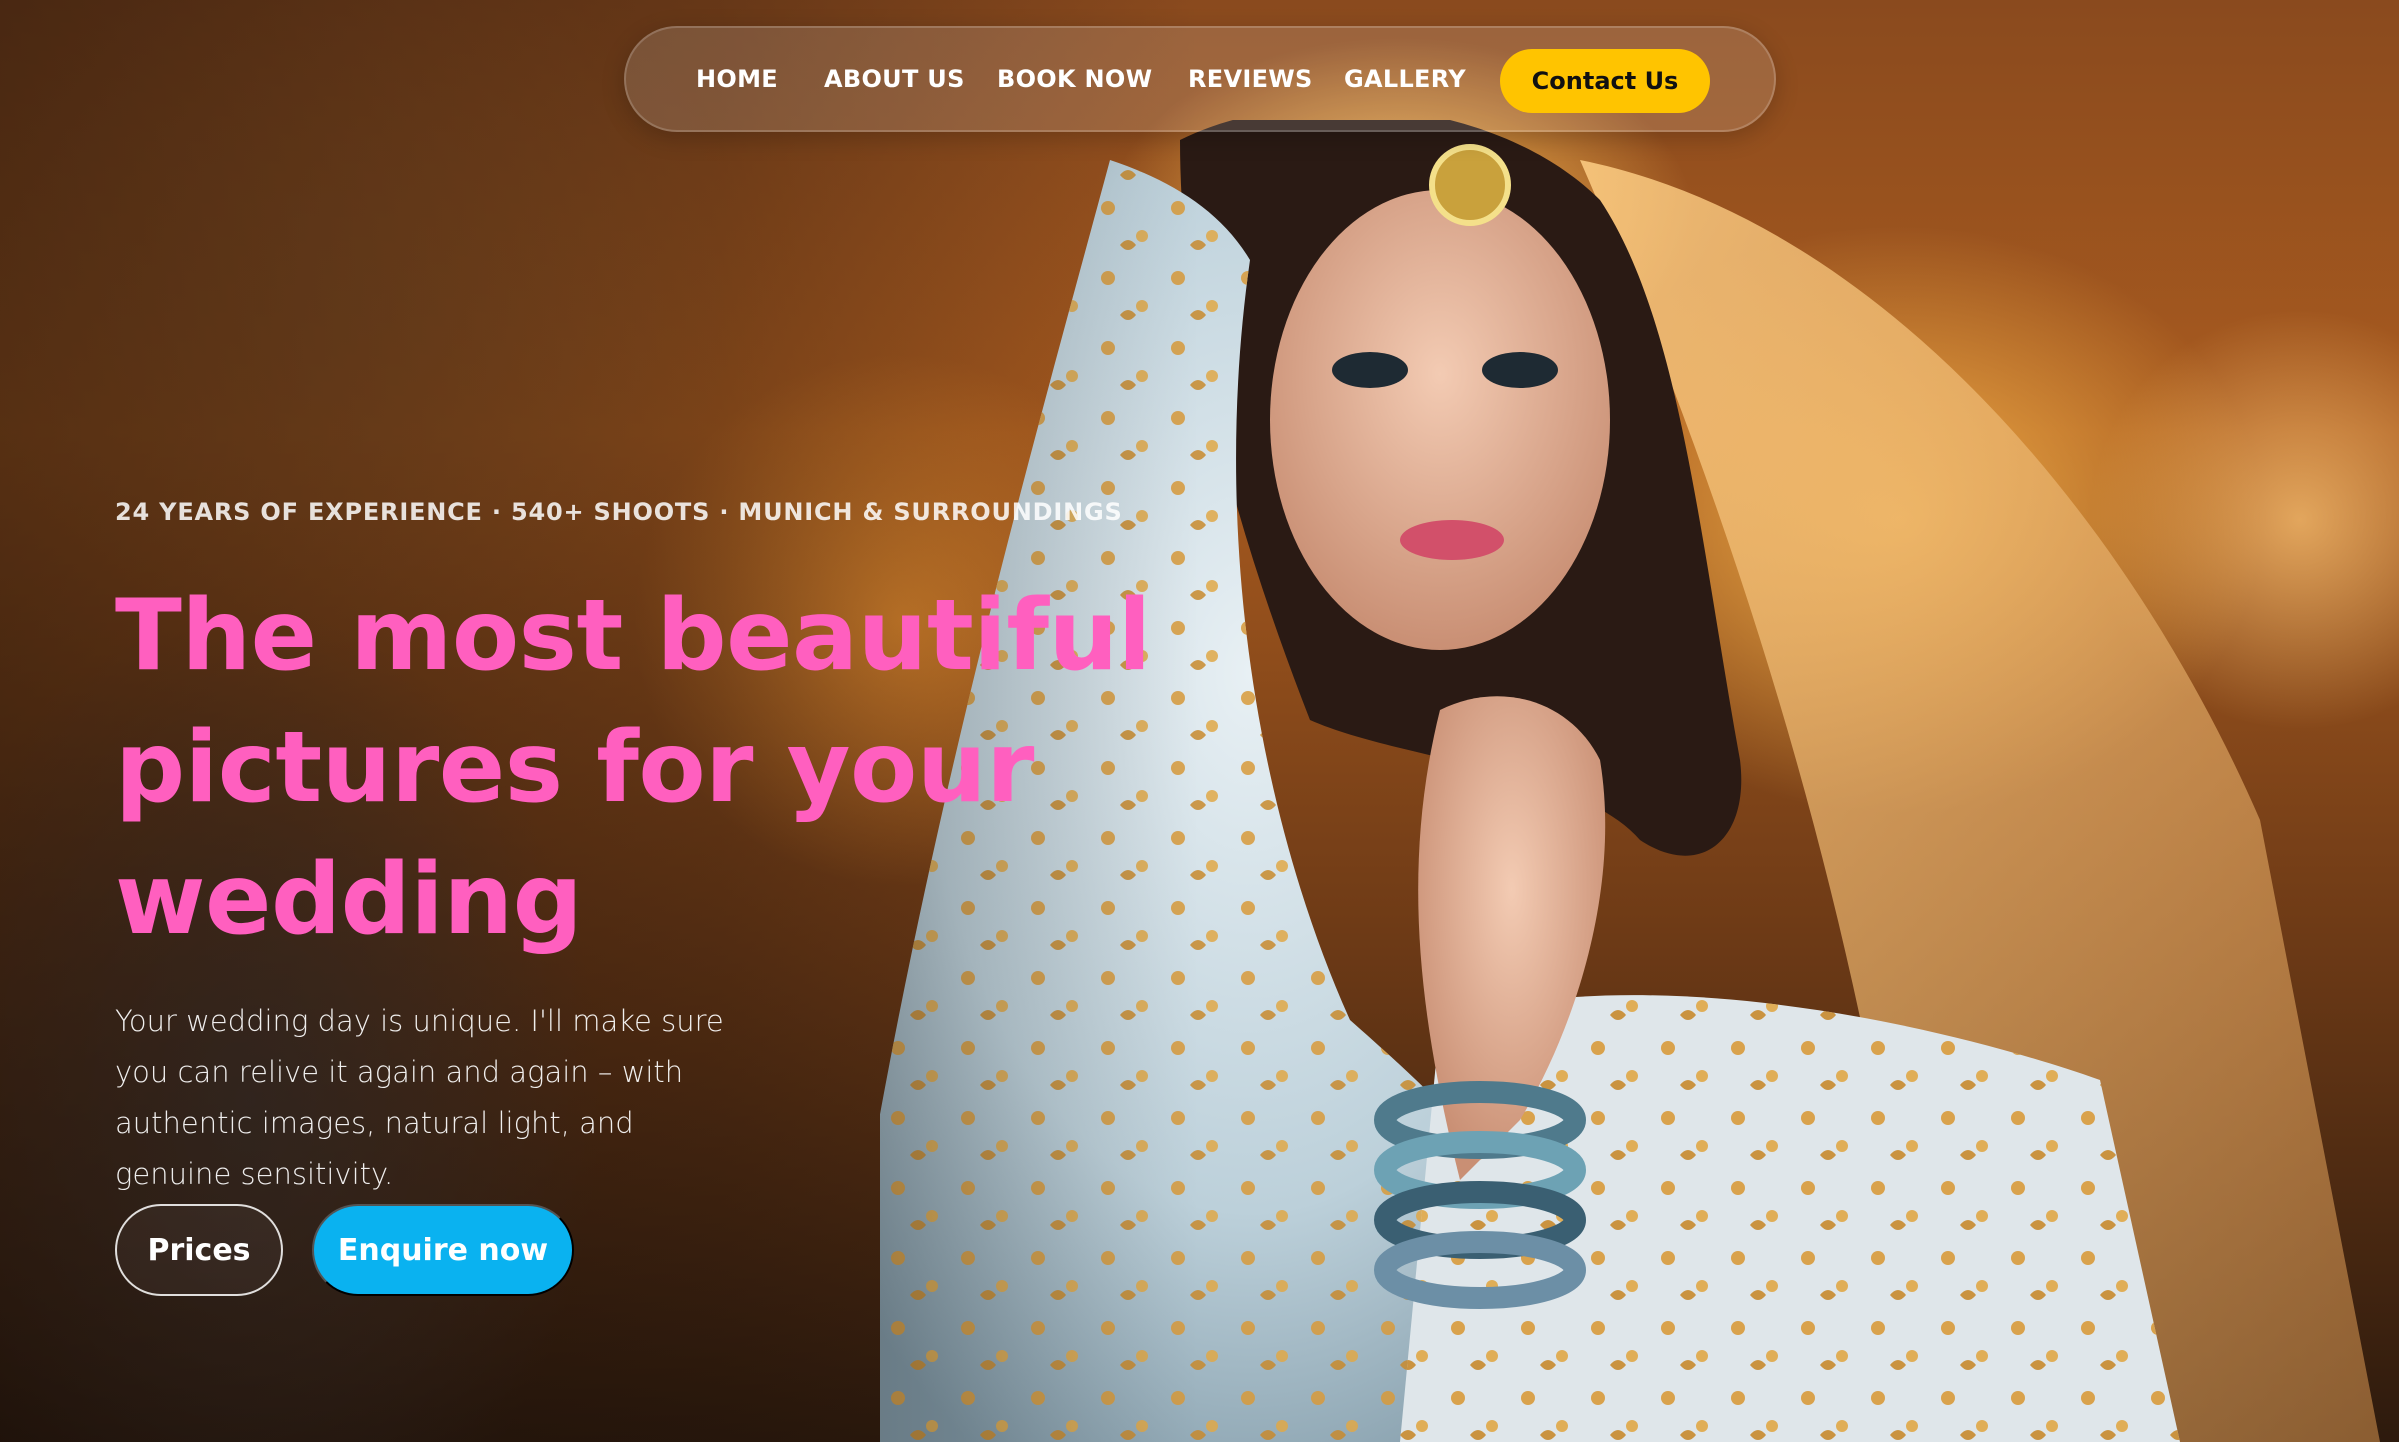  What do you see at coordinates (1605, 81) in the screenshot?
I see `contact-us-button: Contact Us` at bounding box center [1605, 81].